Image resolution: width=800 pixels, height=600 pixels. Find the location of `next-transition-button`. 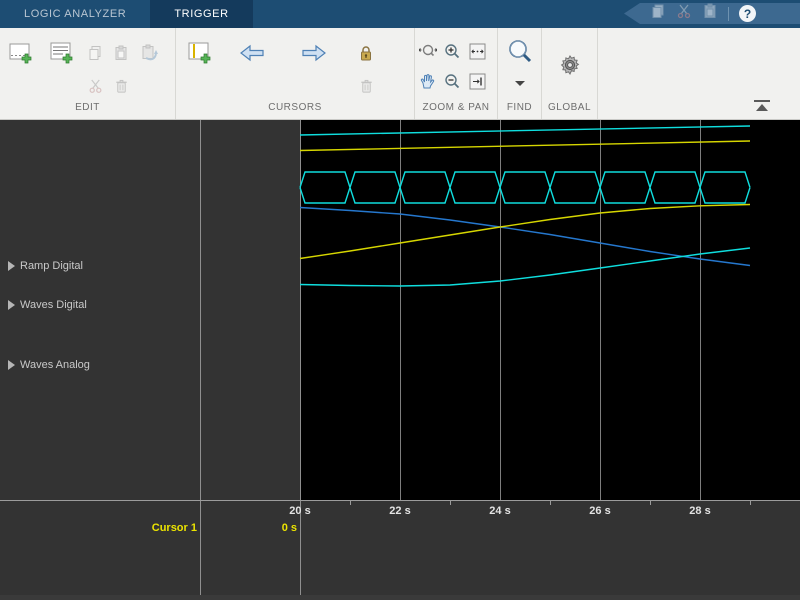

next-transition-button is located at coordinates (314, 53).